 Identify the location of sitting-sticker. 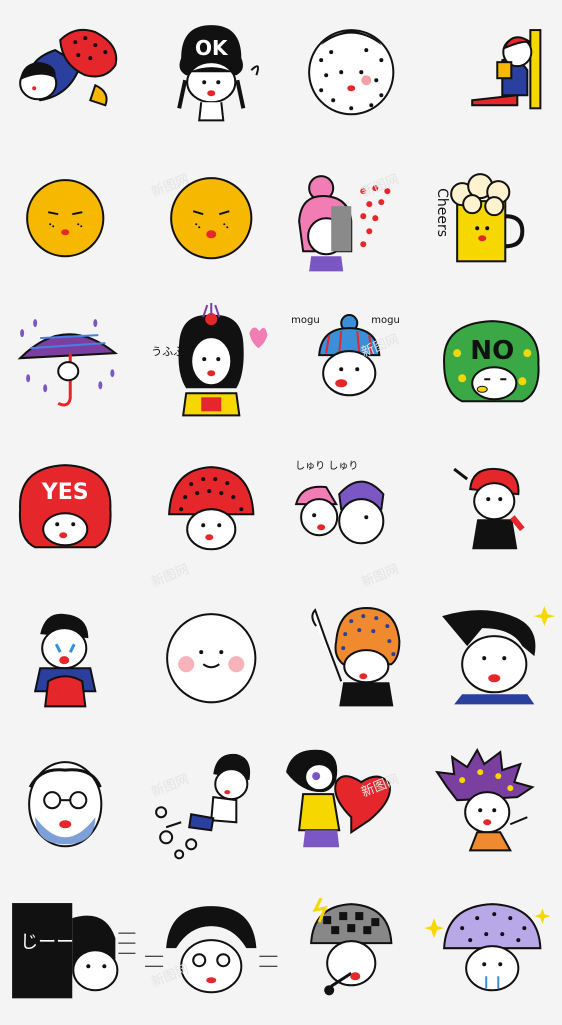
(492, 512).